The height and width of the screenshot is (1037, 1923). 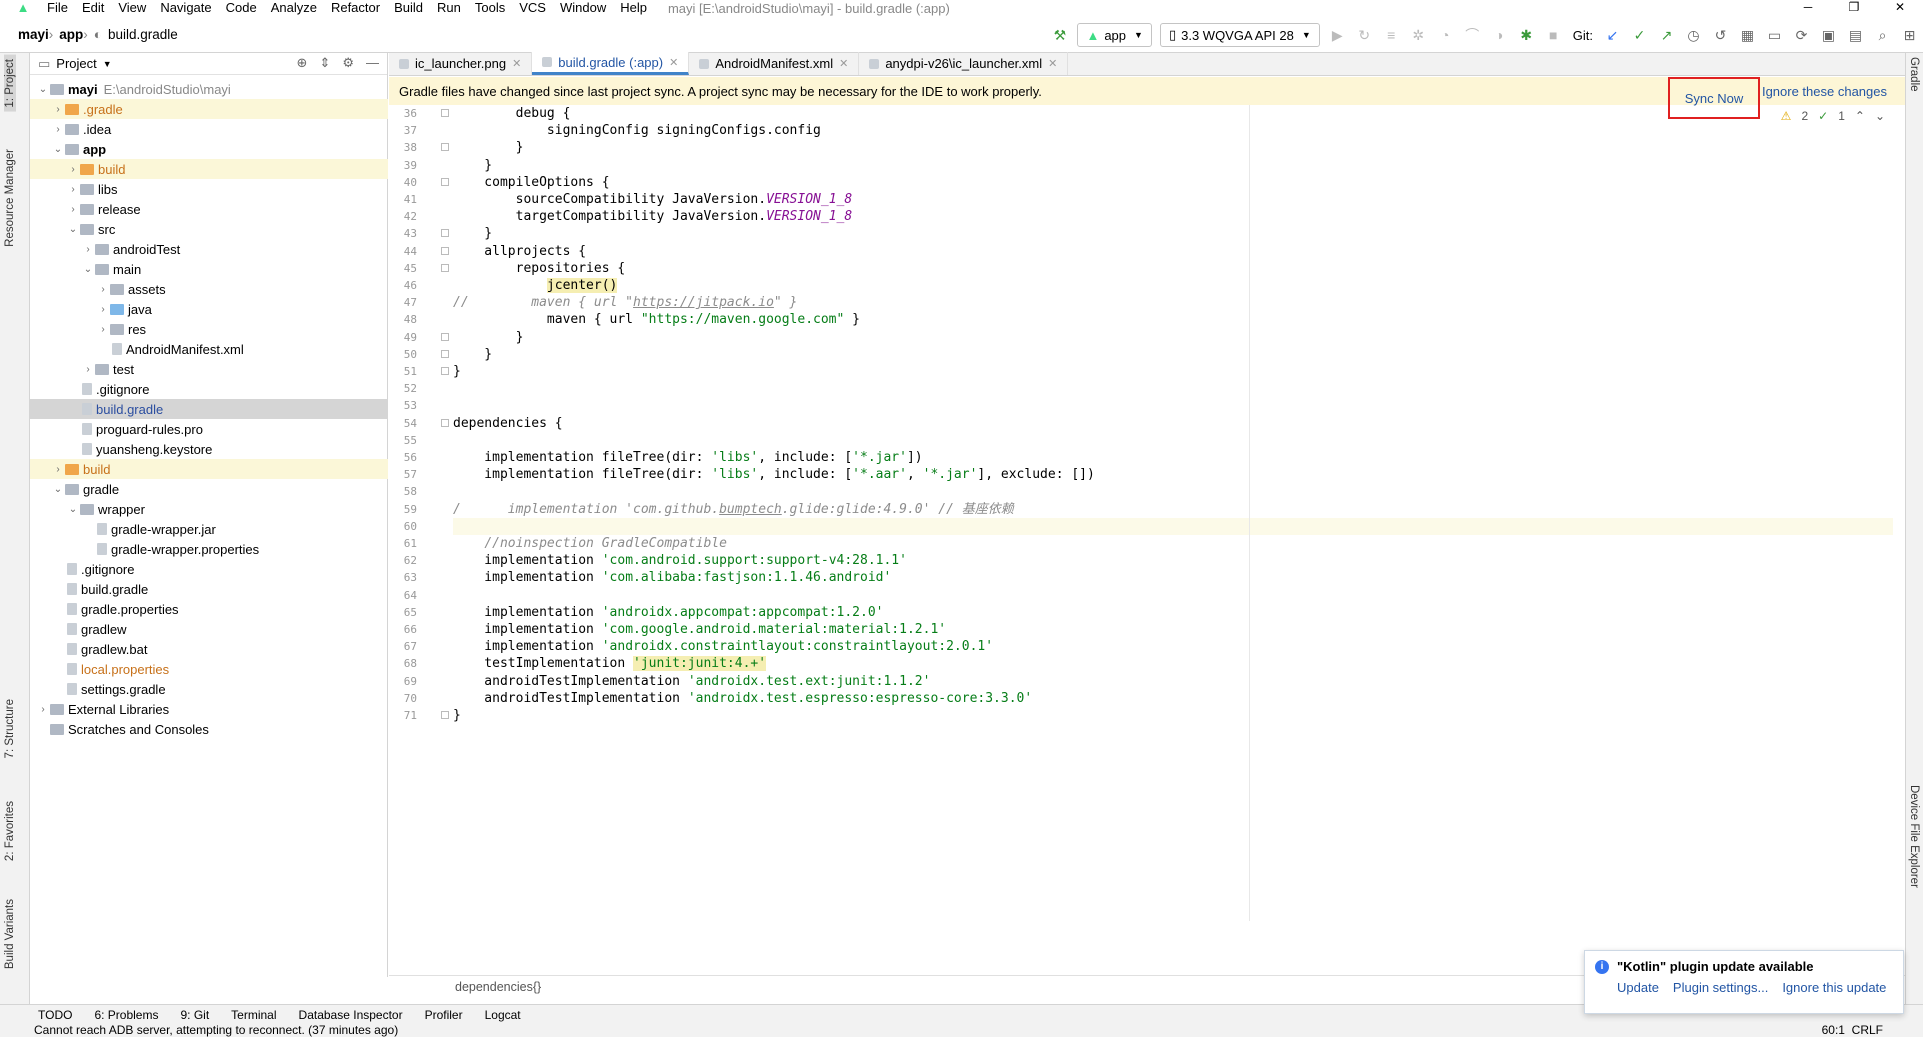 I want to click on tree-item: › java, so click(x=209, y=309).